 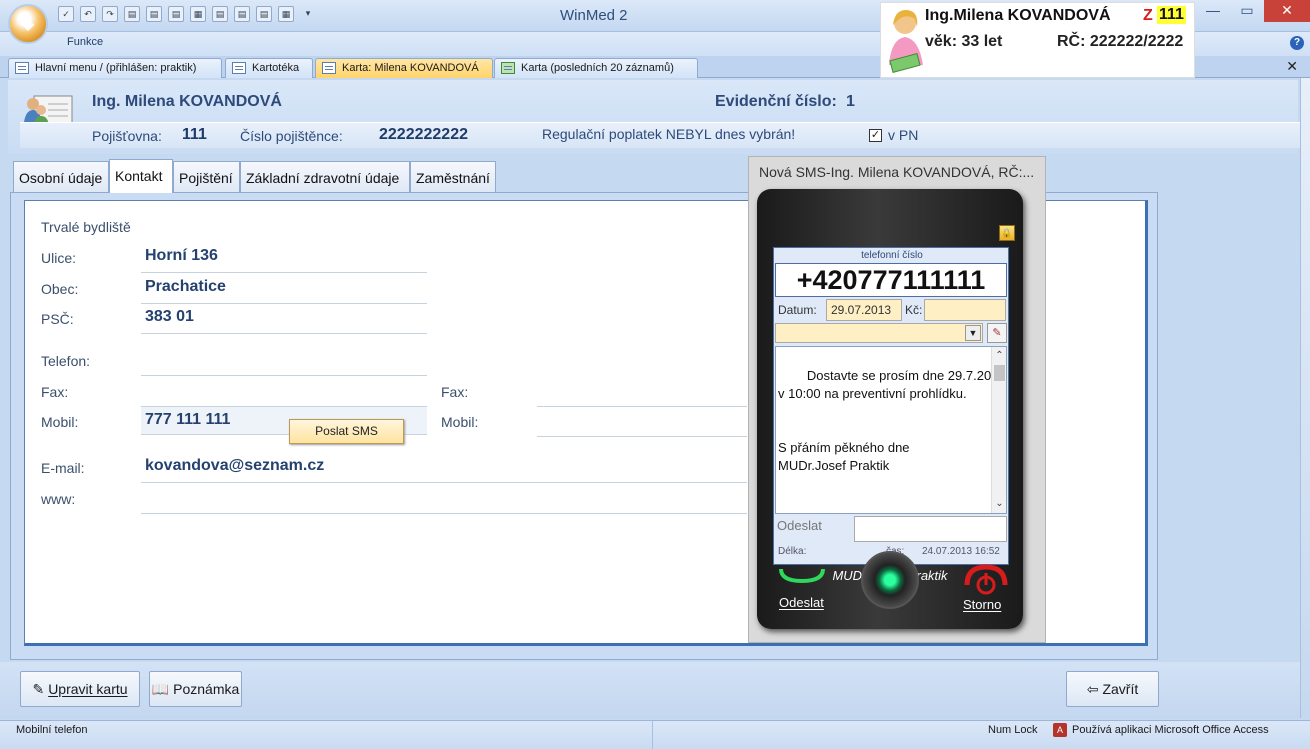 What do you see at coordinates (1287, 11) in the screenshot?
I see `close-button: ✕` at bounding box center [1287, 11].